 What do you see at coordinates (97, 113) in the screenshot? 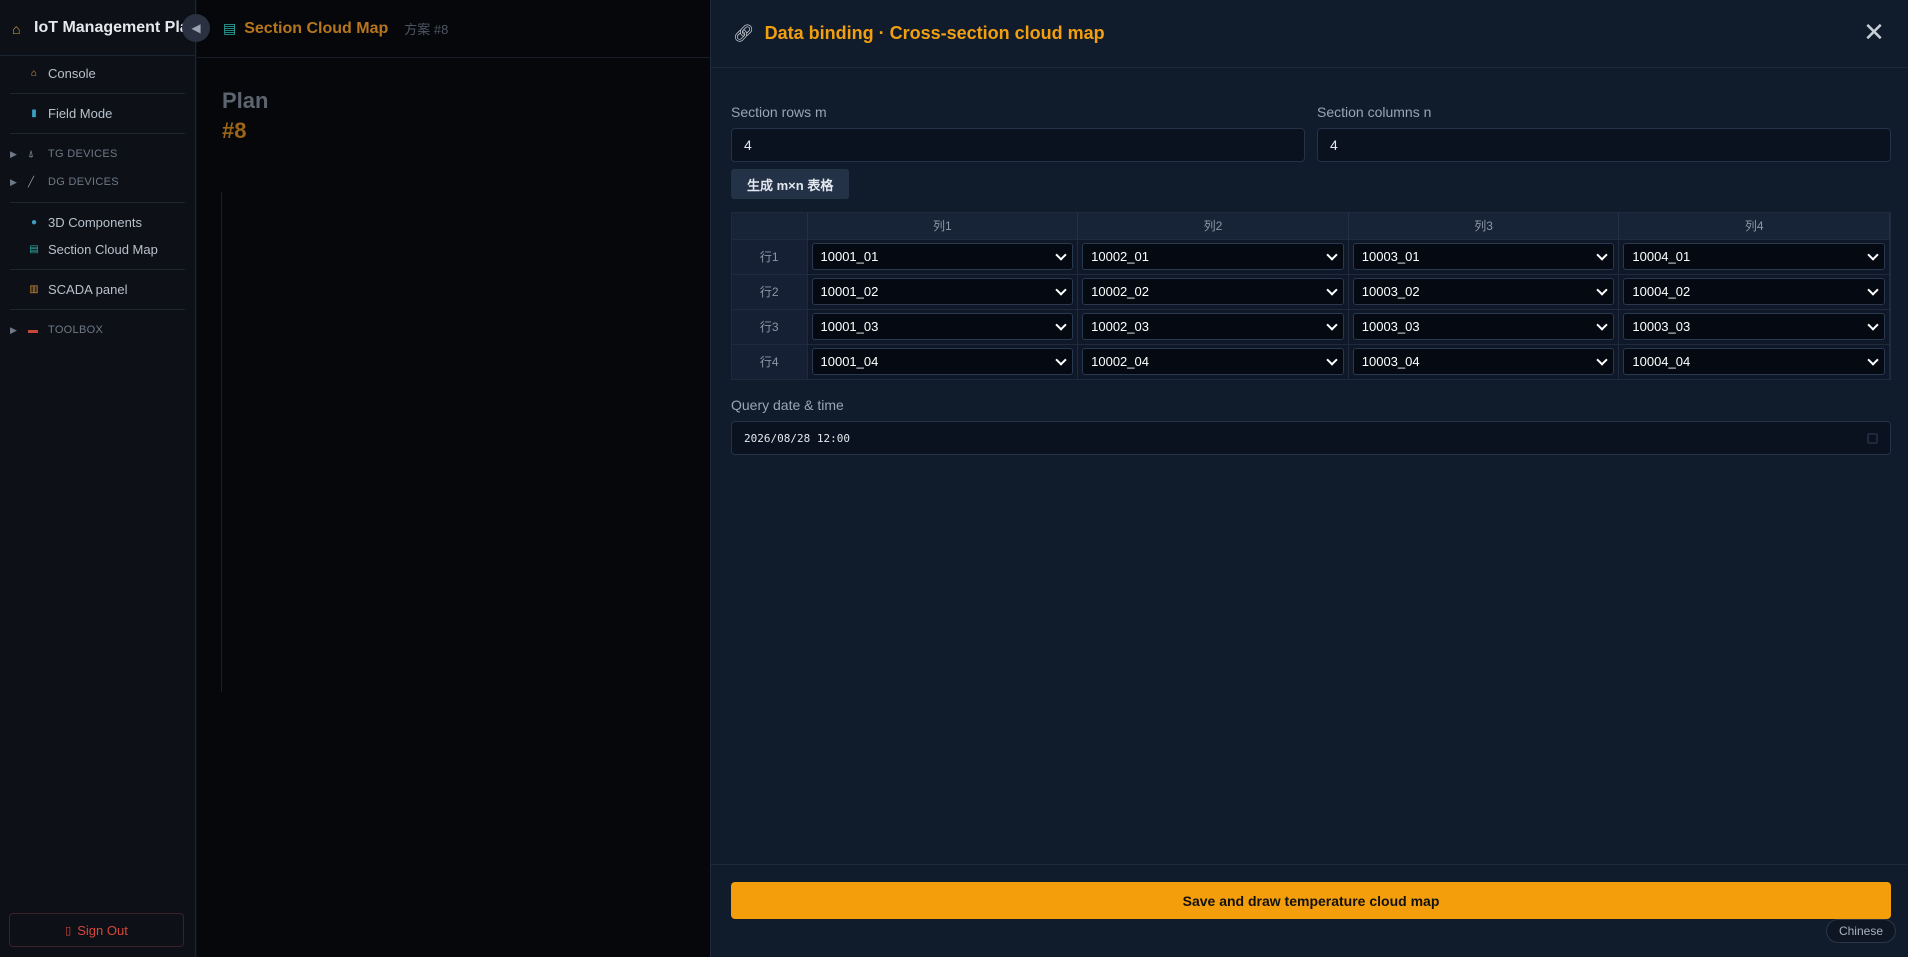
I see `sidebar-item-field-mode: ▮ Field Mode` at bounding box center [97, 113].